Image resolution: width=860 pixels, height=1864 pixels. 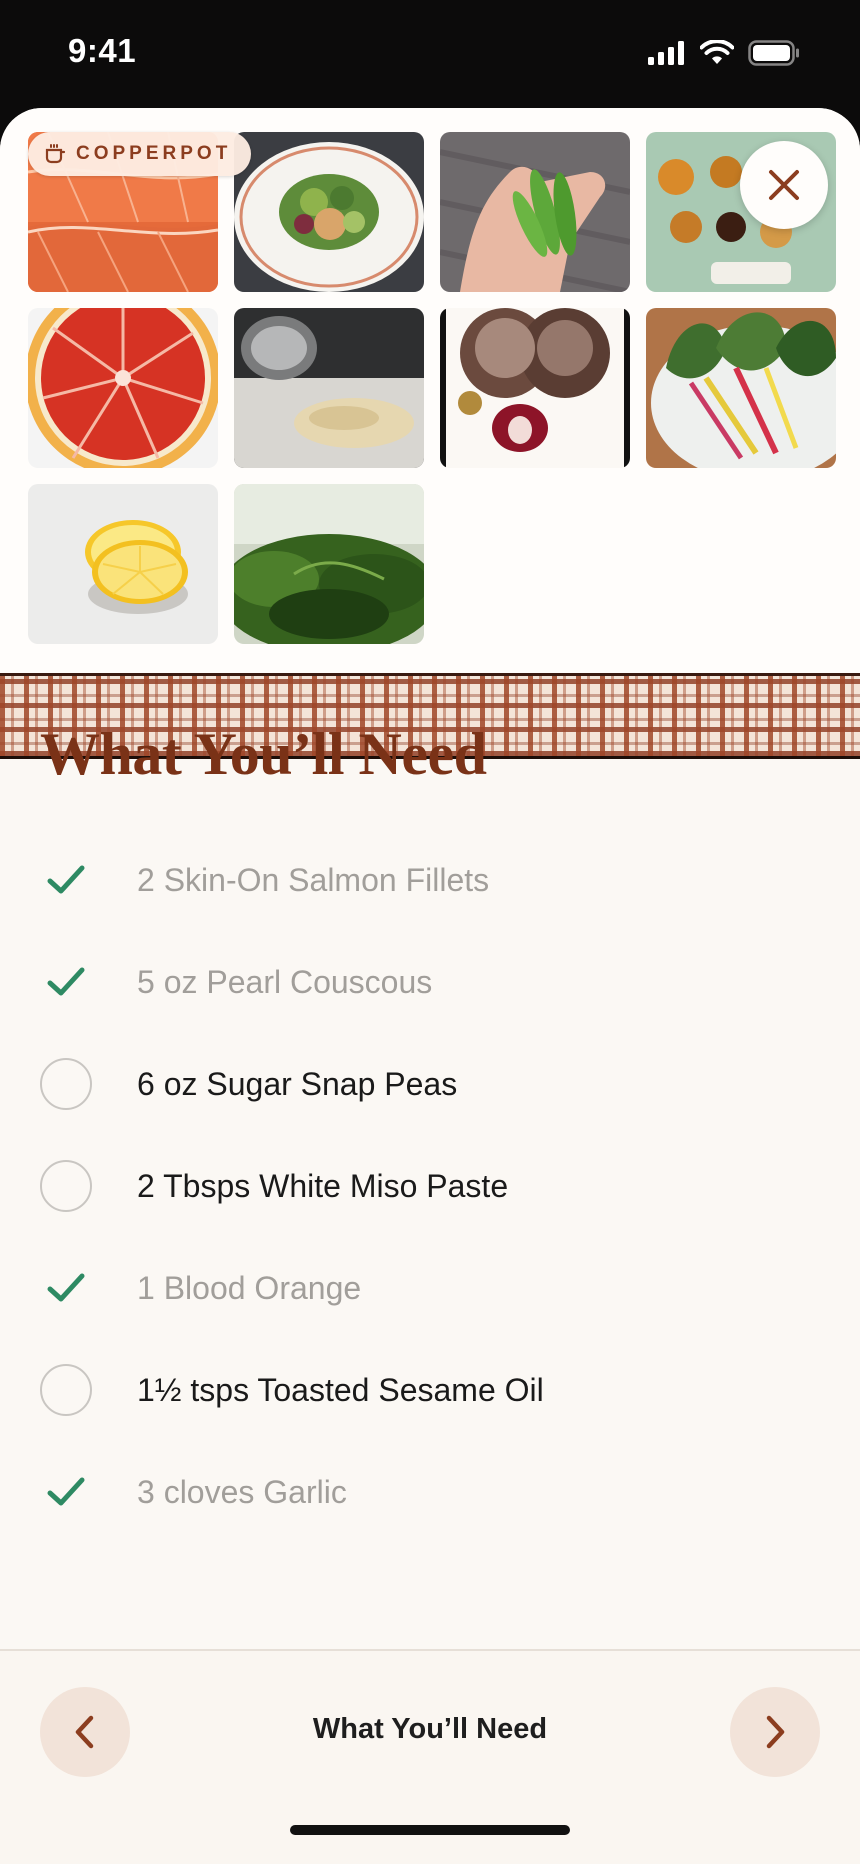 I want to click on close-button, so click(x=784, y=185).